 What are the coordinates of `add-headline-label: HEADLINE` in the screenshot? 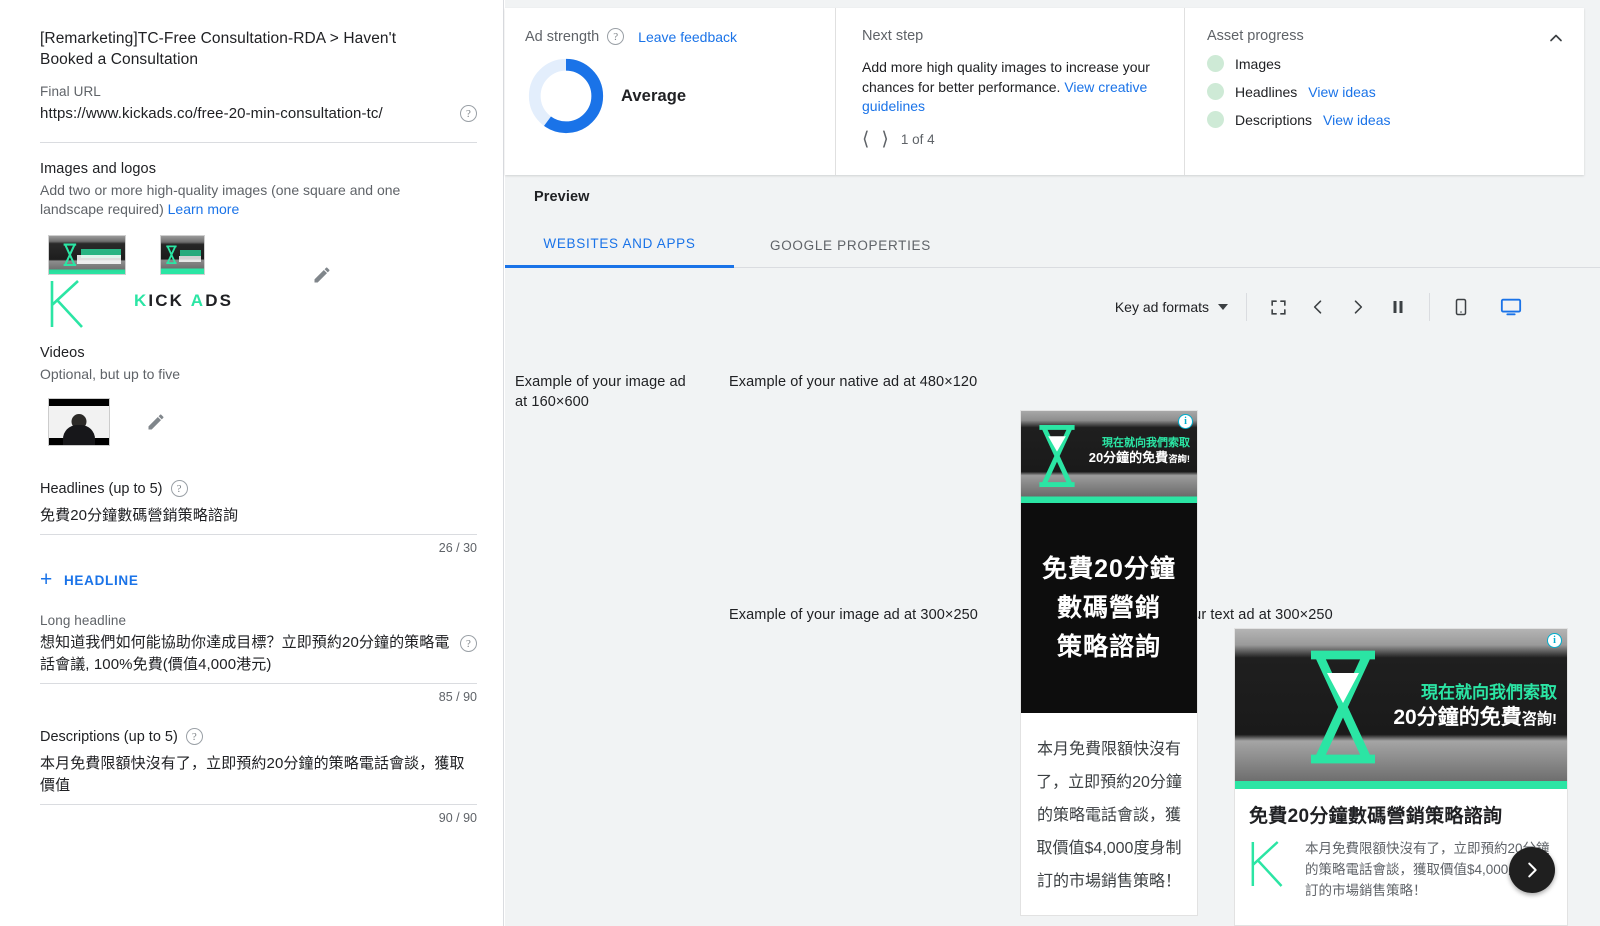 It's located at (101, 580).